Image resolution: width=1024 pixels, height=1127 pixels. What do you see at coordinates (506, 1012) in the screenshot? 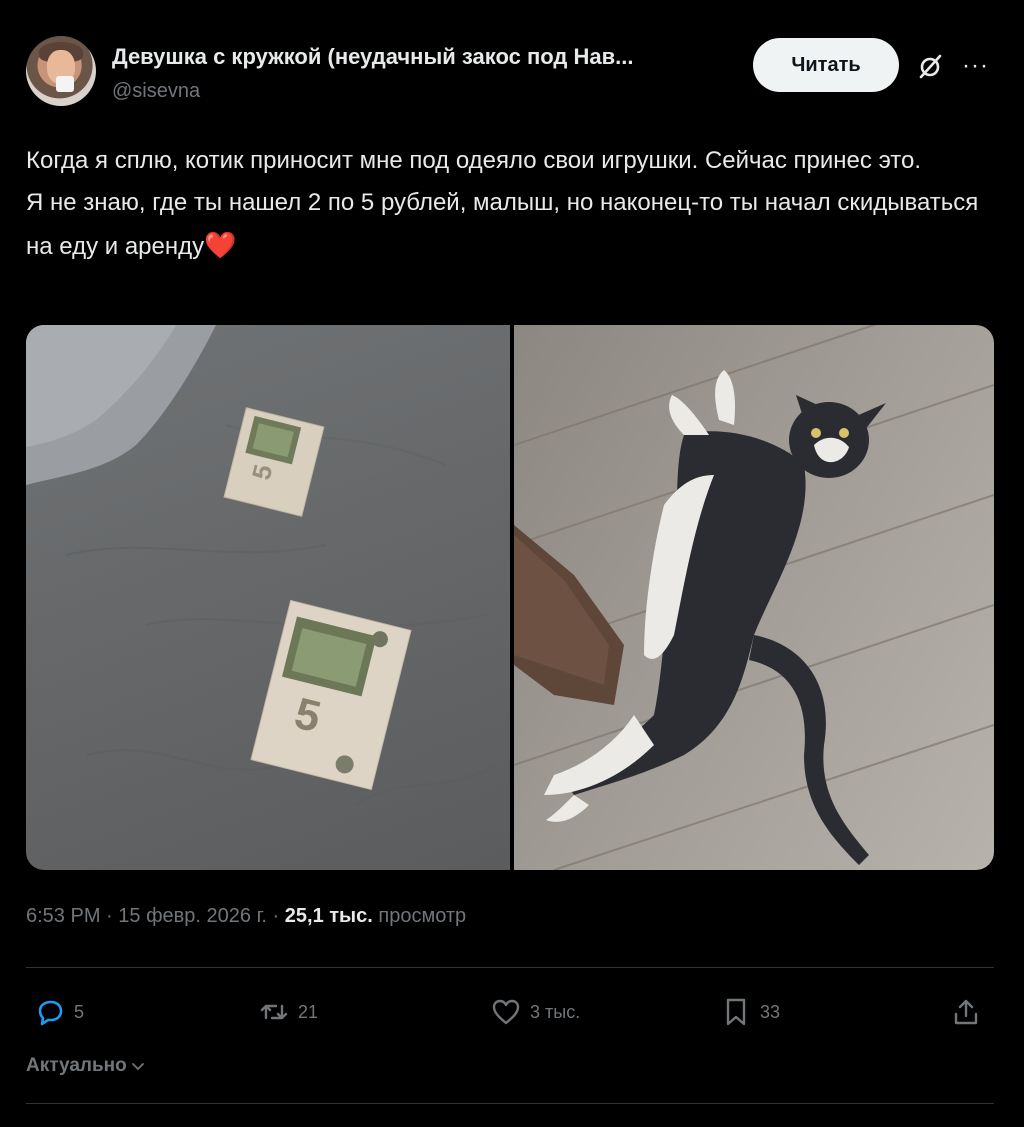
I see `heart-icon` at bounding box center [506, 1012].